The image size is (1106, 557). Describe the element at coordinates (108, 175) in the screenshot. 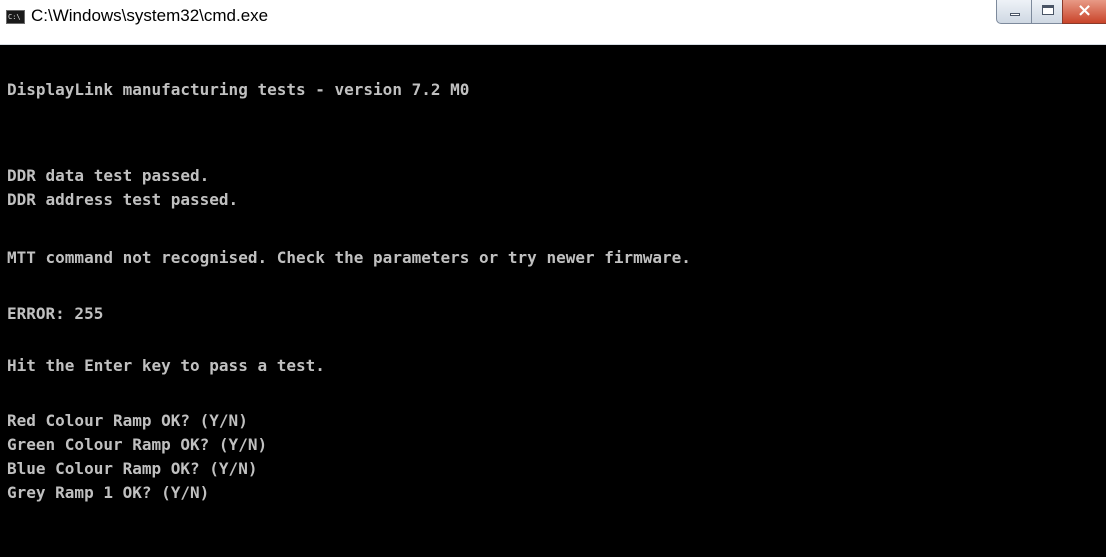

I see `console-line-ddr-data: DDR data test passed.` at that location.